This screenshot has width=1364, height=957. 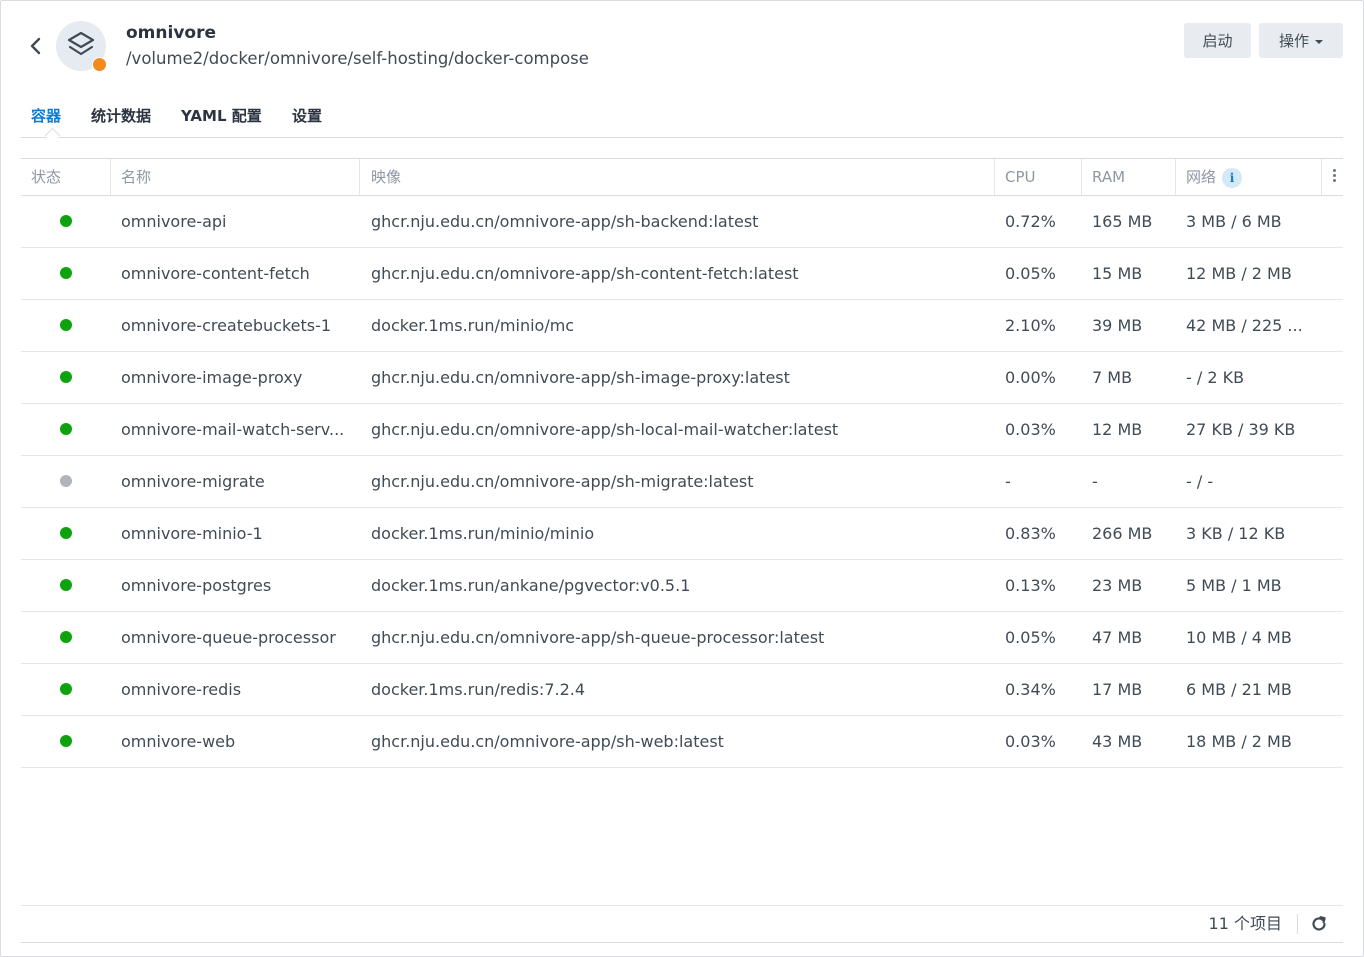 I want to click on cell-name: omnivore-minio-1, so click(x=192, y=533).